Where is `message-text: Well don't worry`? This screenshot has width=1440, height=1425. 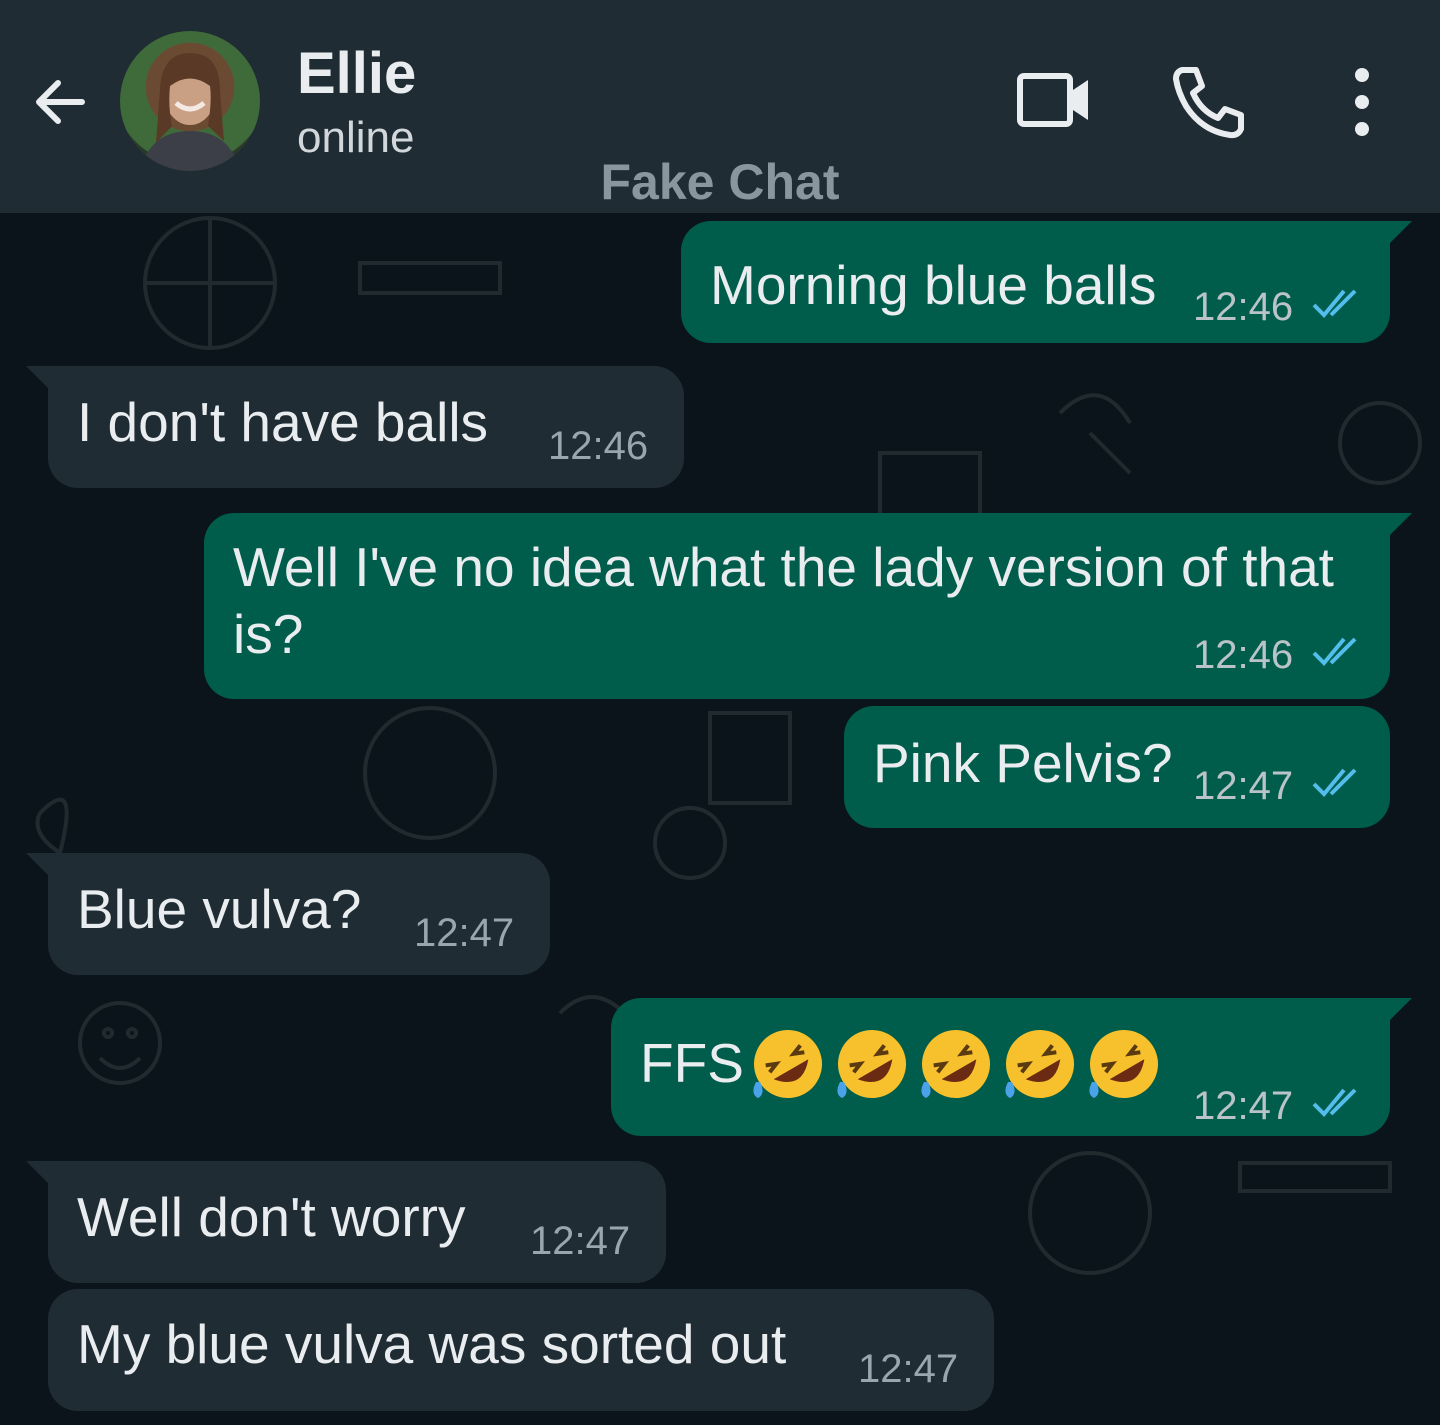
message-text: Well don't worry is located at coordinates (271, 1217).